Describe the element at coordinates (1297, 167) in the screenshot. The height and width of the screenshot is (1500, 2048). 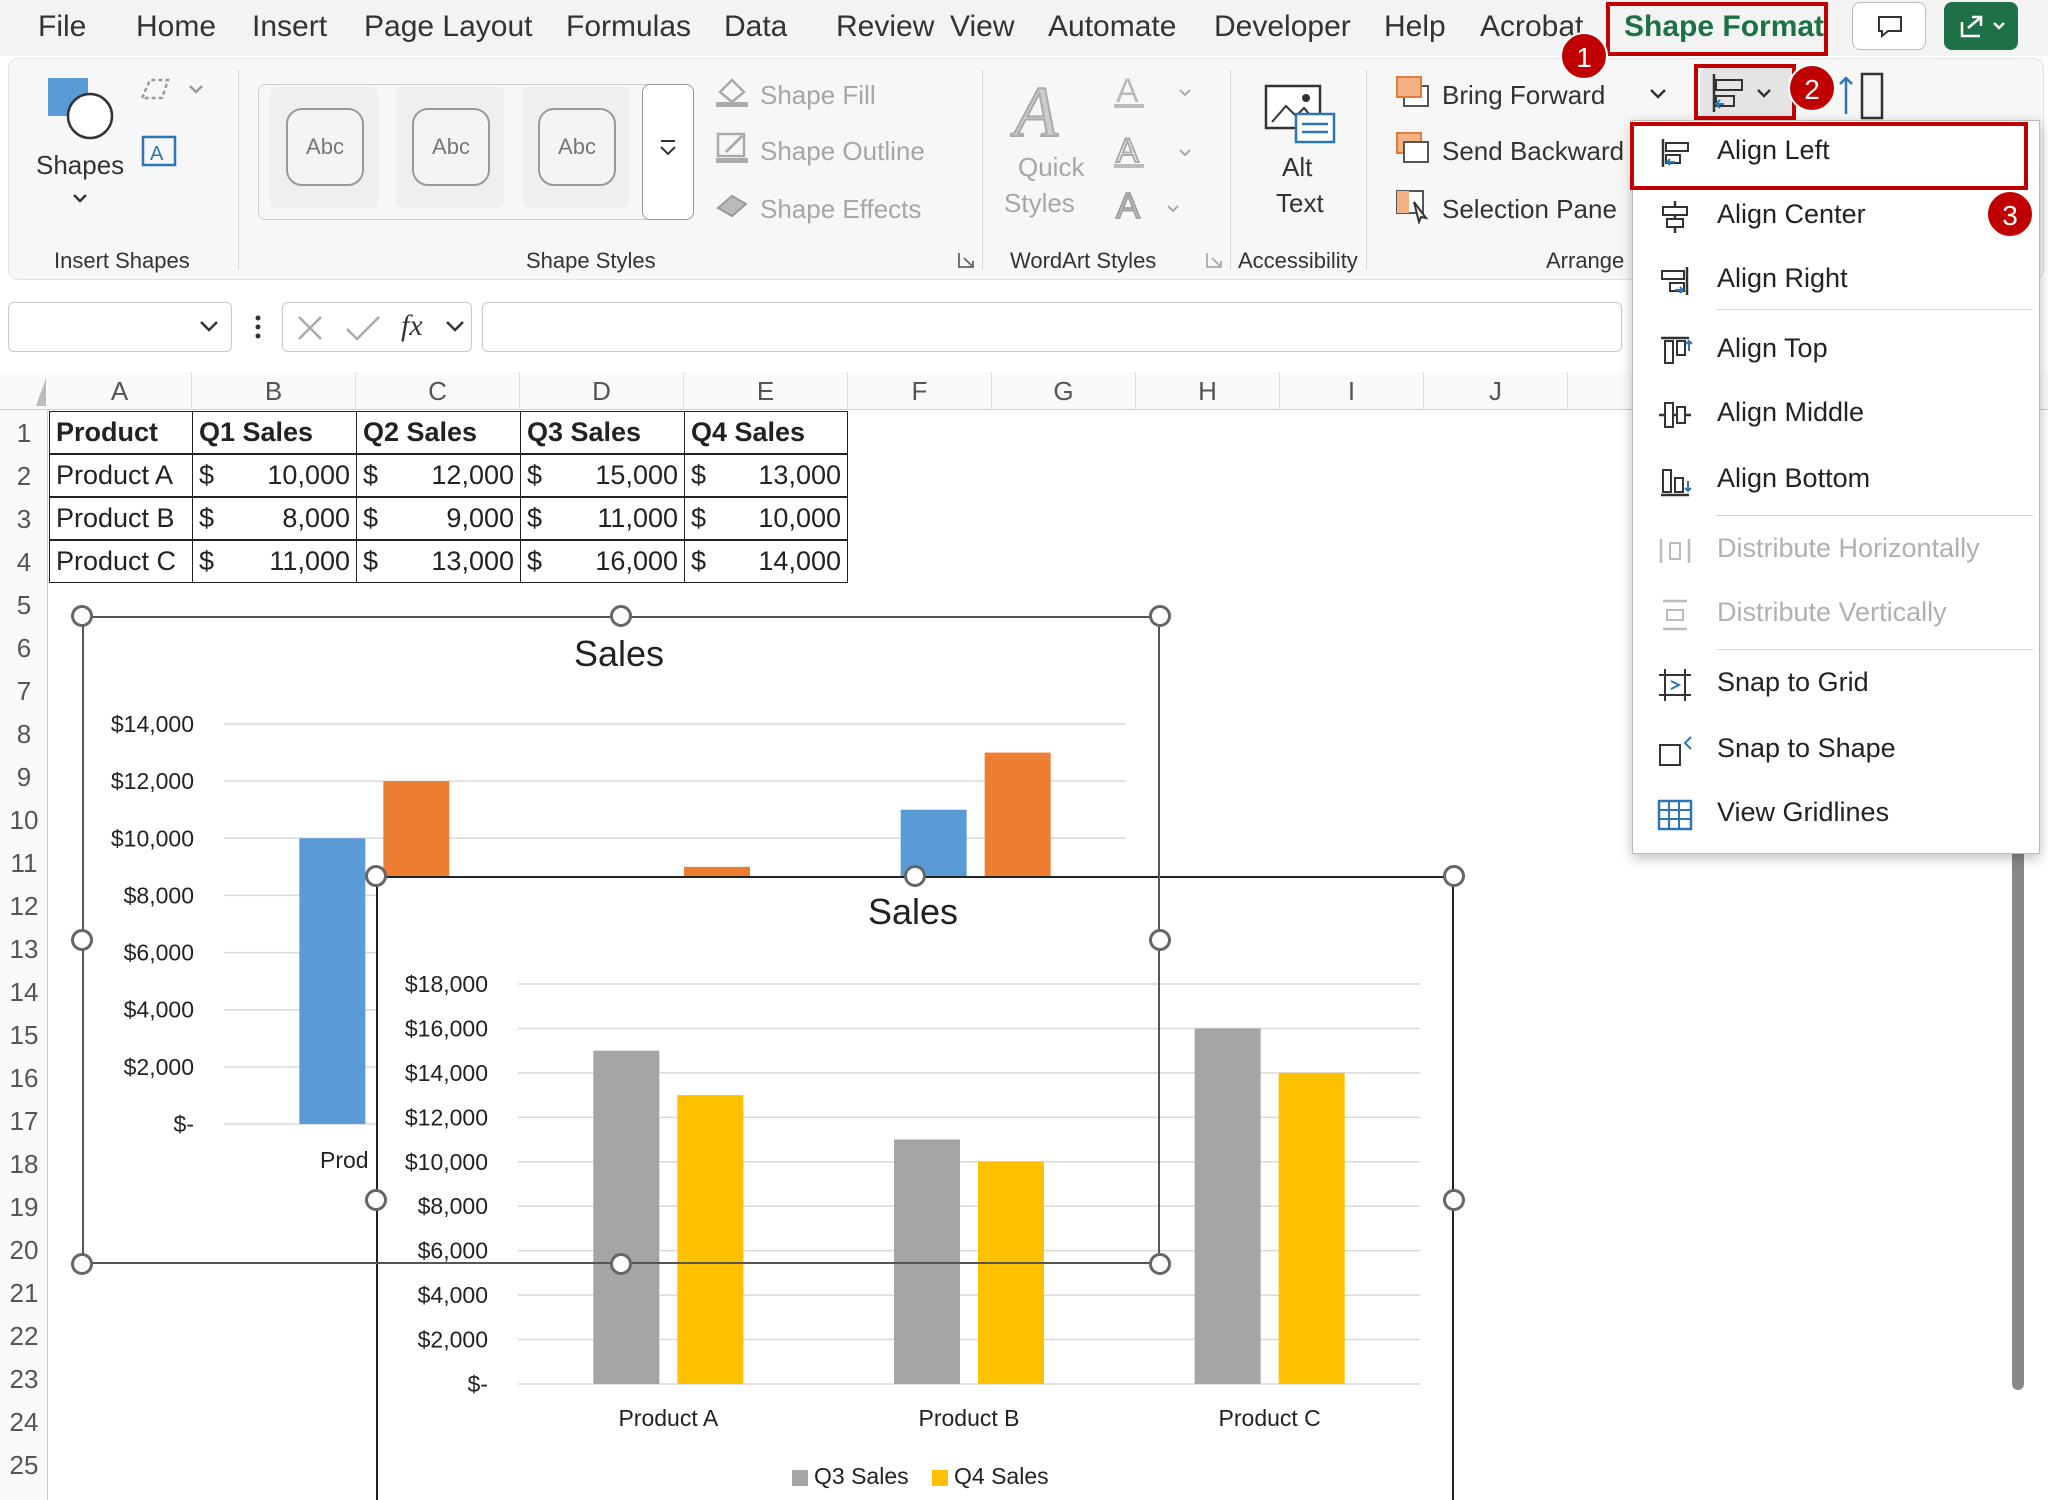
I see `alt-text-label-1: Alt` at that location.